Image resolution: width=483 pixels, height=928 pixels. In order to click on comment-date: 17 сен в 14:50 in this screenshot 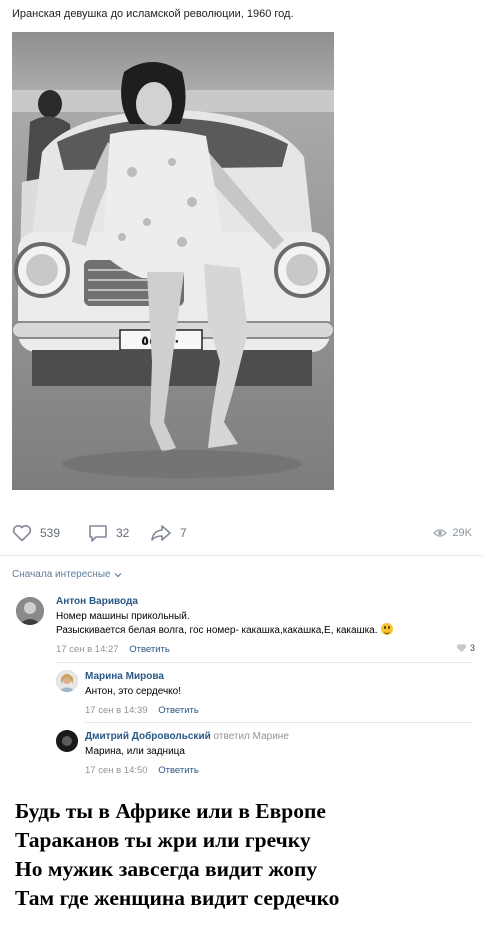, I will do `click(116, 770)`.